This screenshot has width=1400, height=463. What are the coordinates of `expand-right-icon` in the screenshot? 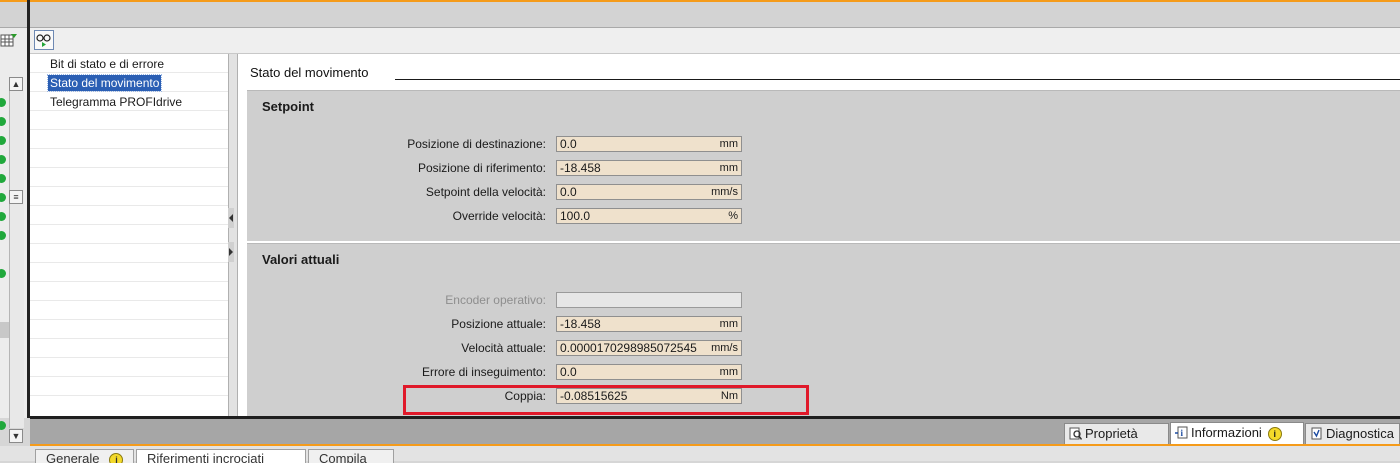 It's located at (231, 252).